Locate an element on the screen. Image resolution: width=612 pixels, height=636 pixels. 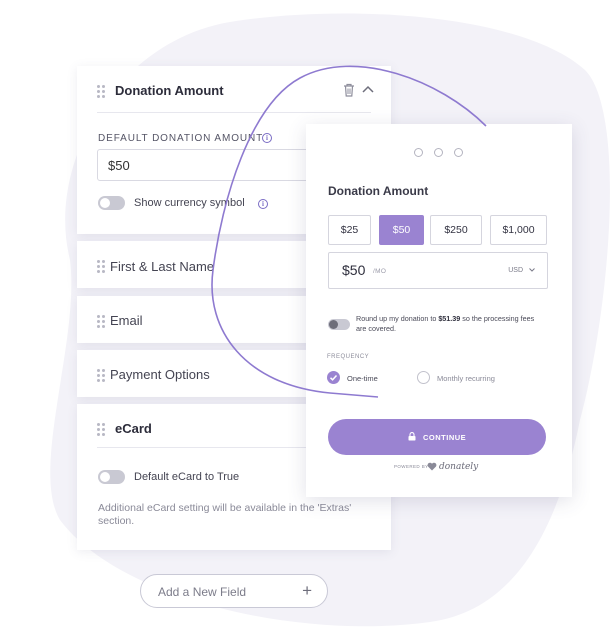
amount-option: $25 is located at coordinates (349, 230).